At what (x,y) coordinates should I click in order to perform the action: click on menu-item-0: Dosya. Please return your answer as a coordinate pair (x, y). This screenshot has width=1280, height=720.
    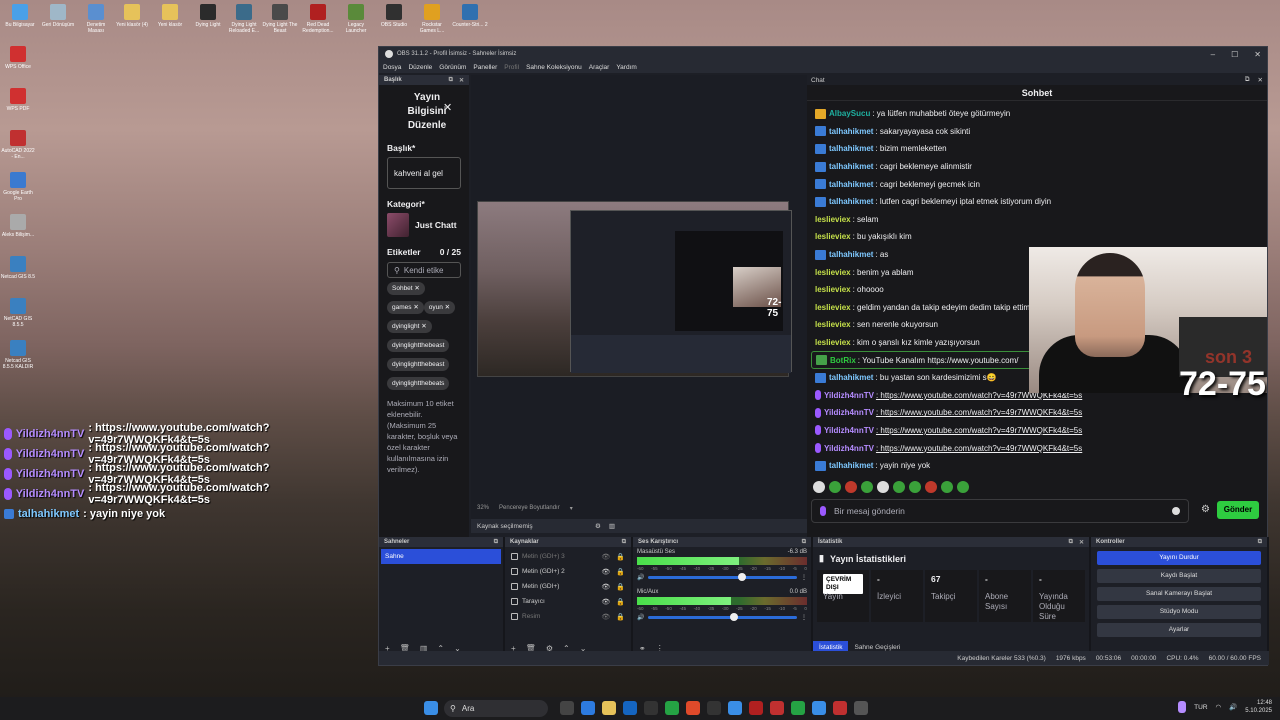
    Looking at the image, I should click on (392, 67).